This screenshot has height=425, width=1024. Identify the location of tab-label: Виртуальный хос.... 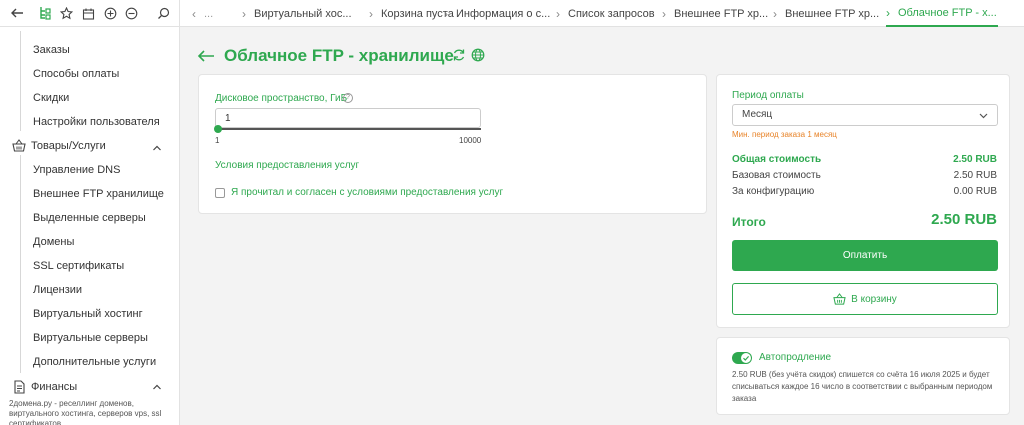
(303, 13).